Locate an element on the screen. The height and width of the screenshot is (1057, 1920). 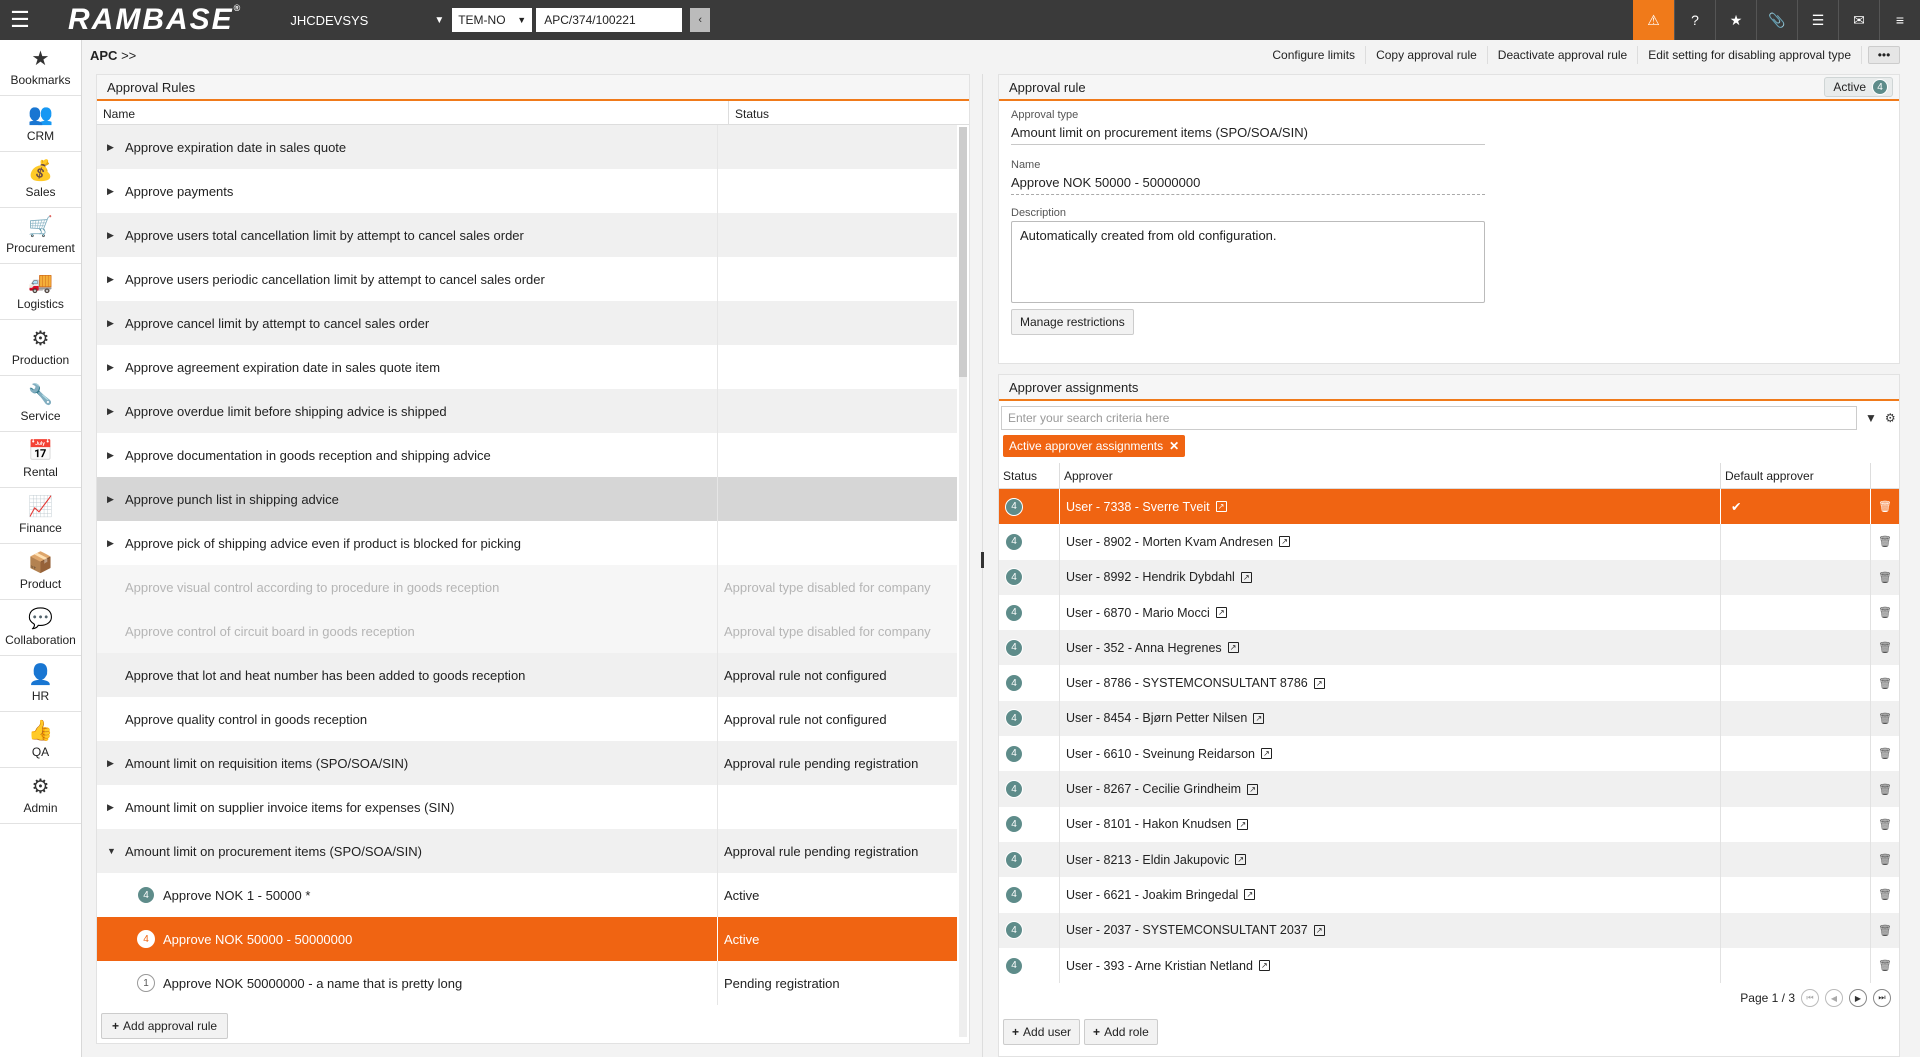
rule-row: 4 Approve NOK 50000 - 50000000 Active is located at coordinates (527, 939).